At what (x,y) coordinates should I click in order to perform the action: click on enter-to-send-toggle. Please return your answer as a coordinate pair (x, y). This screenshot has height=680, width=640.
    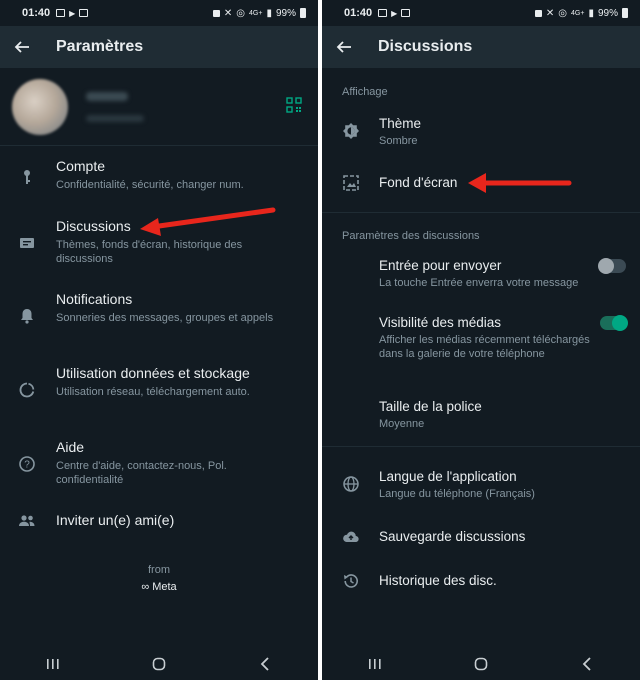
    Looking at the image, I should click on (612, 266).